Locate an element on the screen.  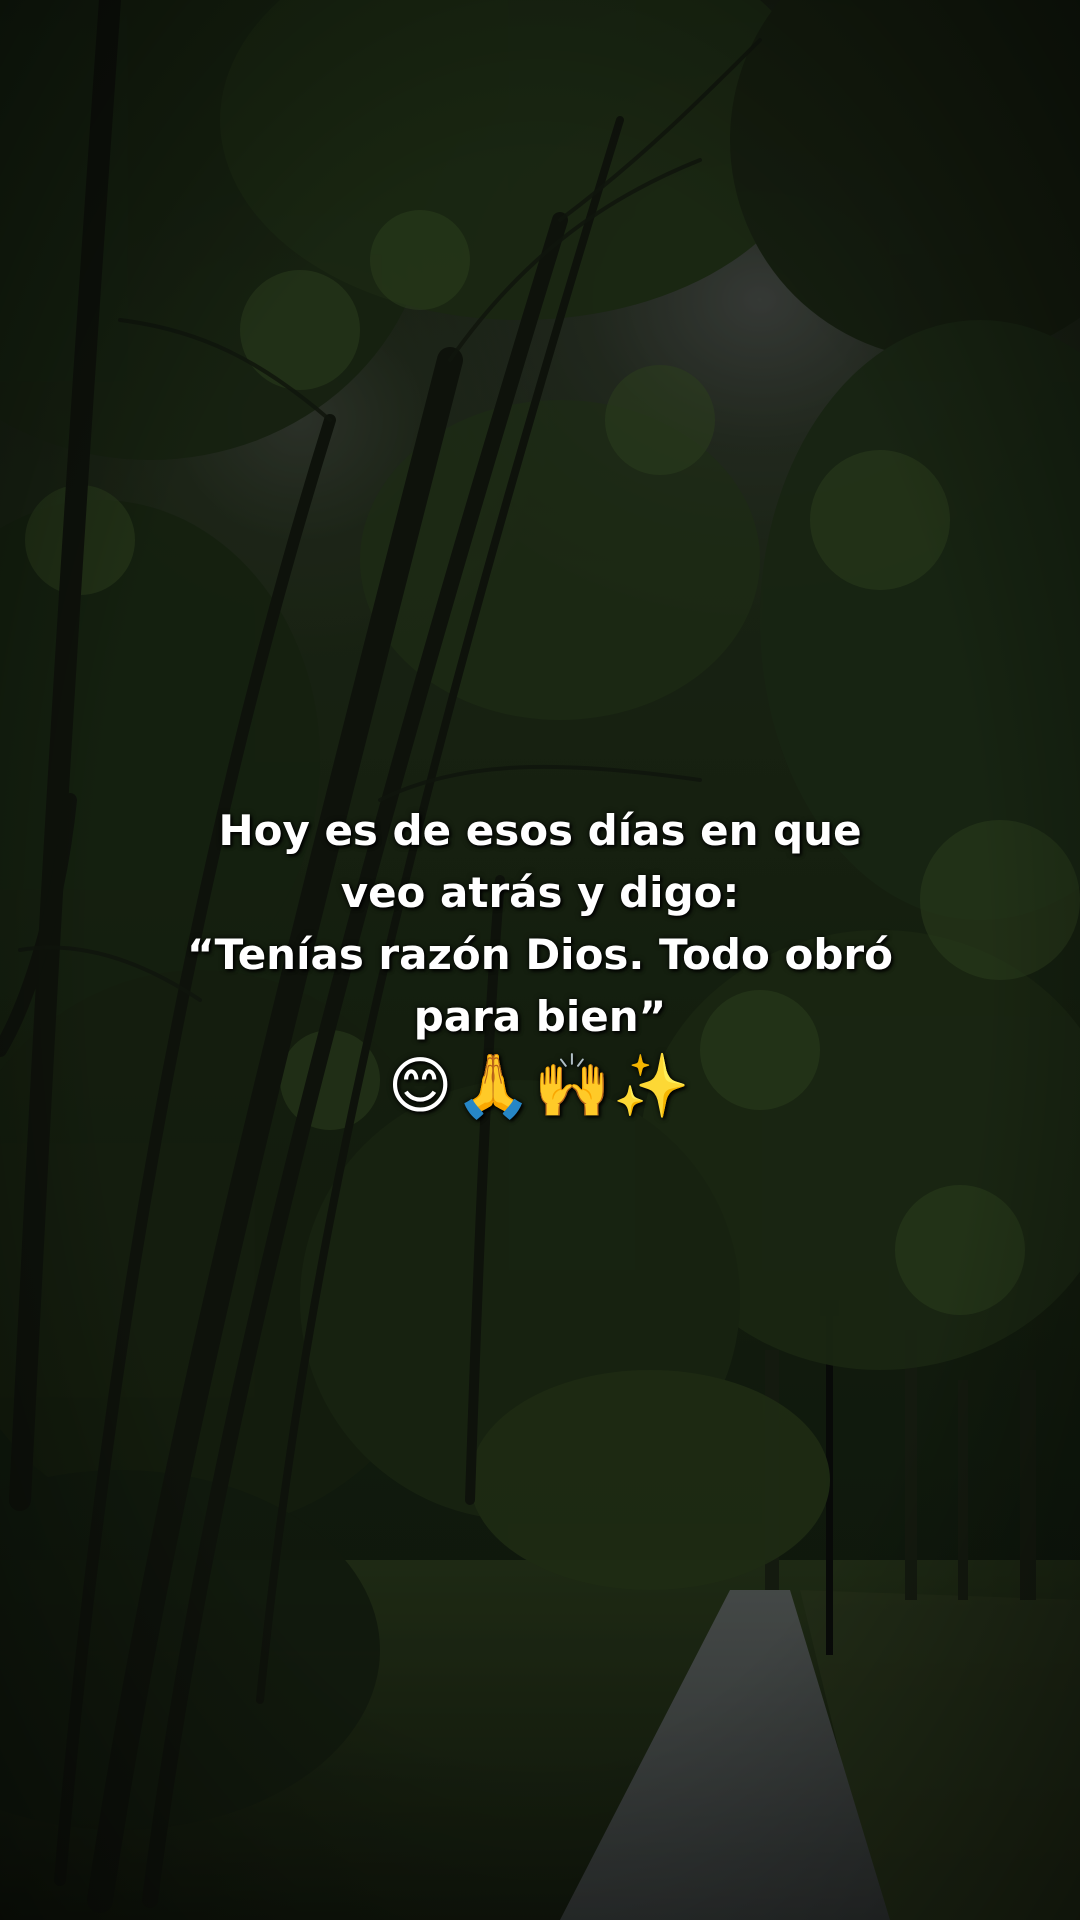
quote-line-1: Hoy es de esos días en que is located at coordinates (540, 830).